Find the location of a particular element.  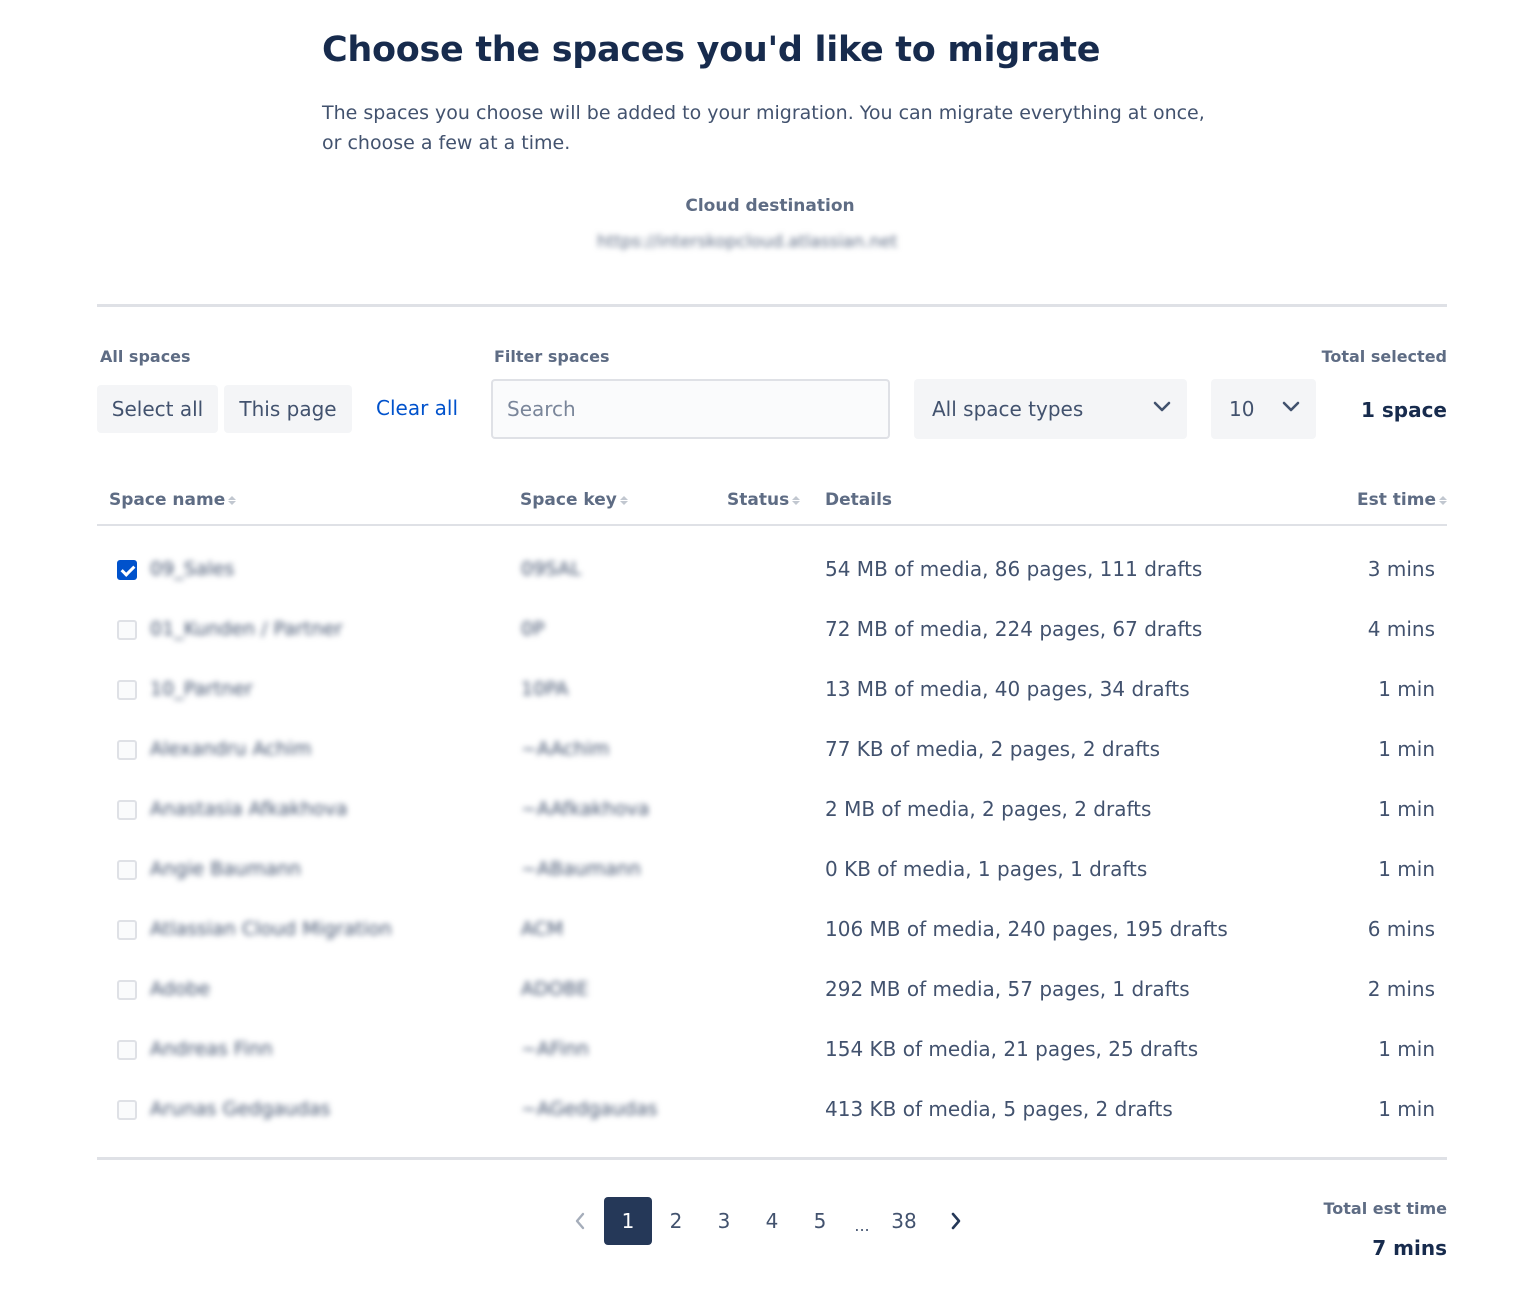

page-button-5: 5 is located at coordinates (820, 1221).